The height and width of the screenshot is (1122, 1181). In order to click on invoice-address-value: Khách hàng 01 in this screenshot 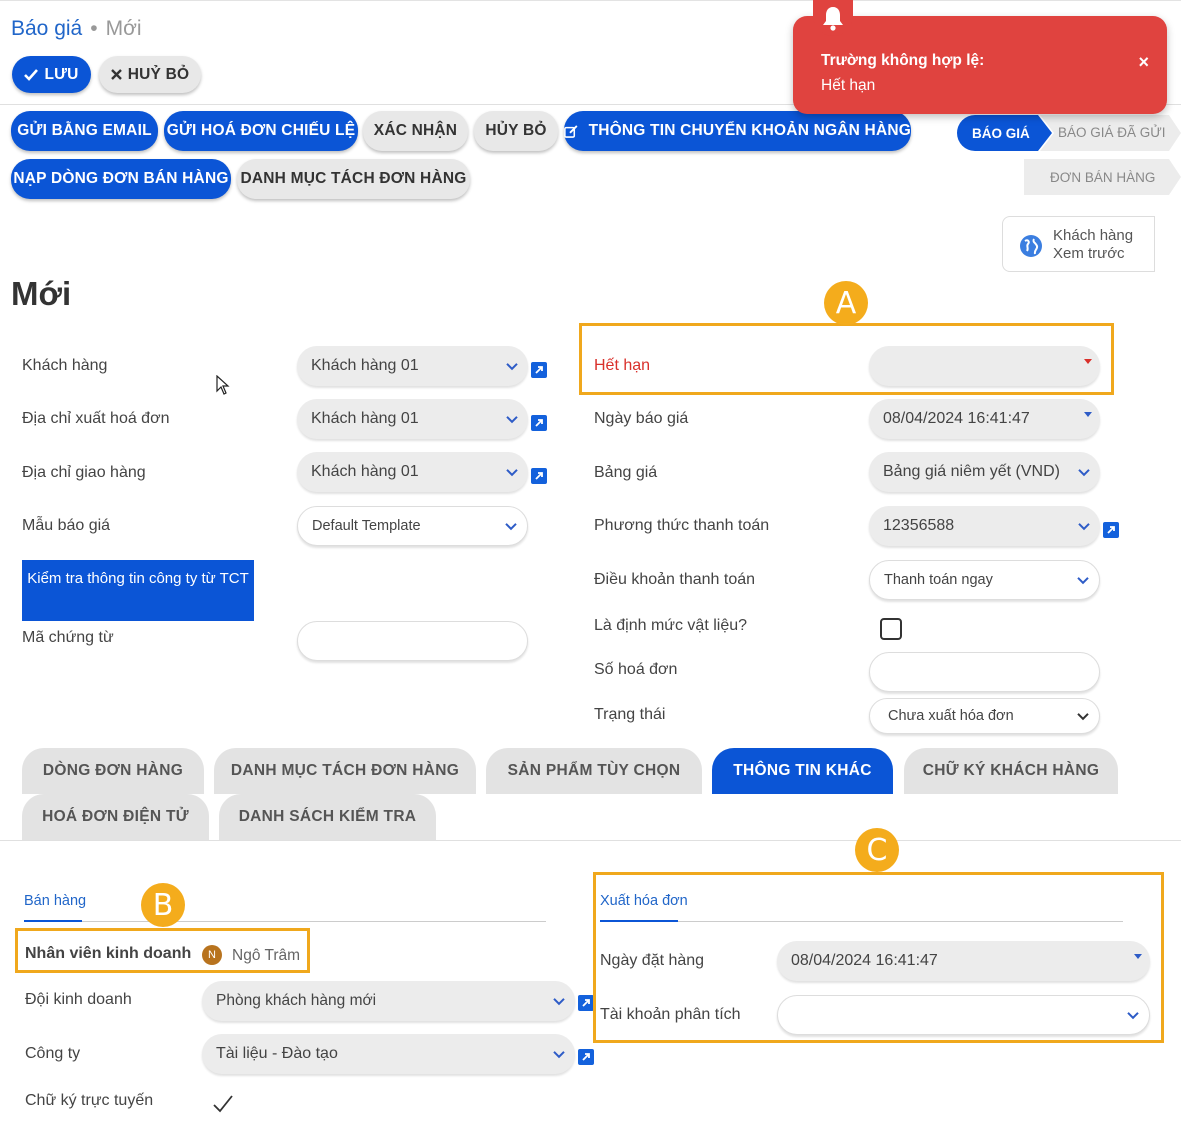, I will do `click(365, 418)`.